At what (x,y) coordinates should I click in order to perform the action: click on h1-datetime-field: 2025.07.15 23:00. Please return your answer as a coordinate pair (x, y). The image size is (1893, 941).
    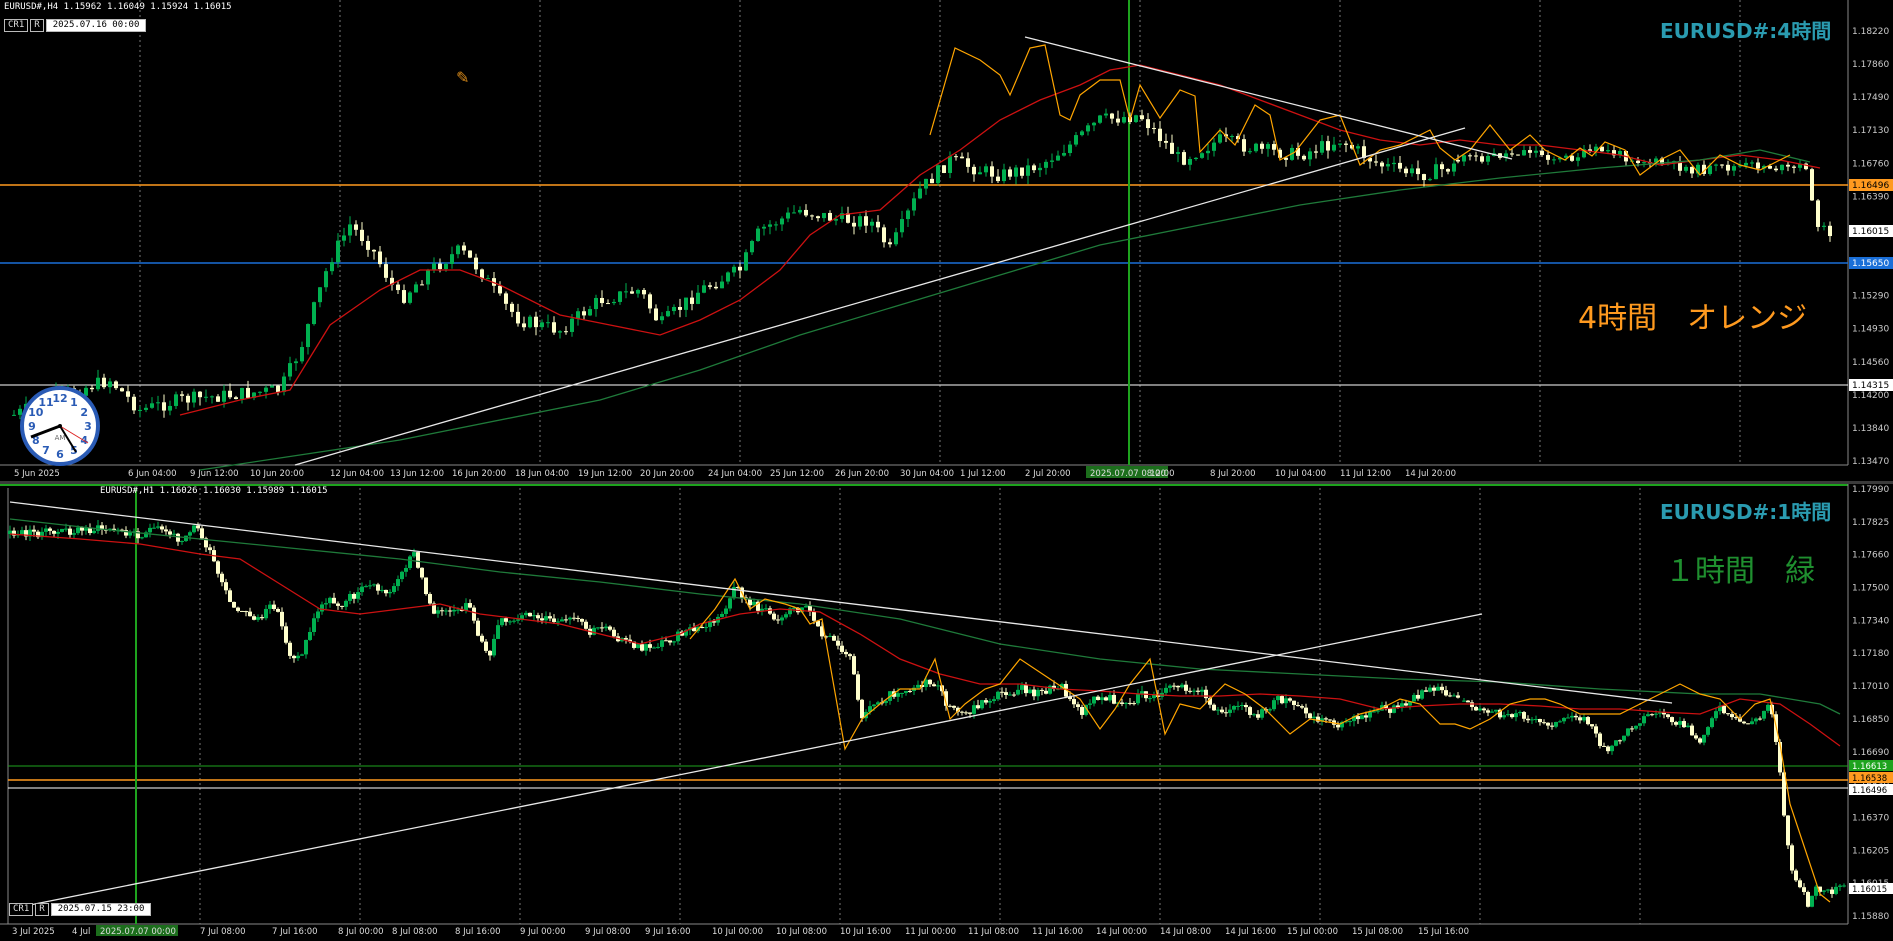
    Looking at the image, I should click on (101, 909).